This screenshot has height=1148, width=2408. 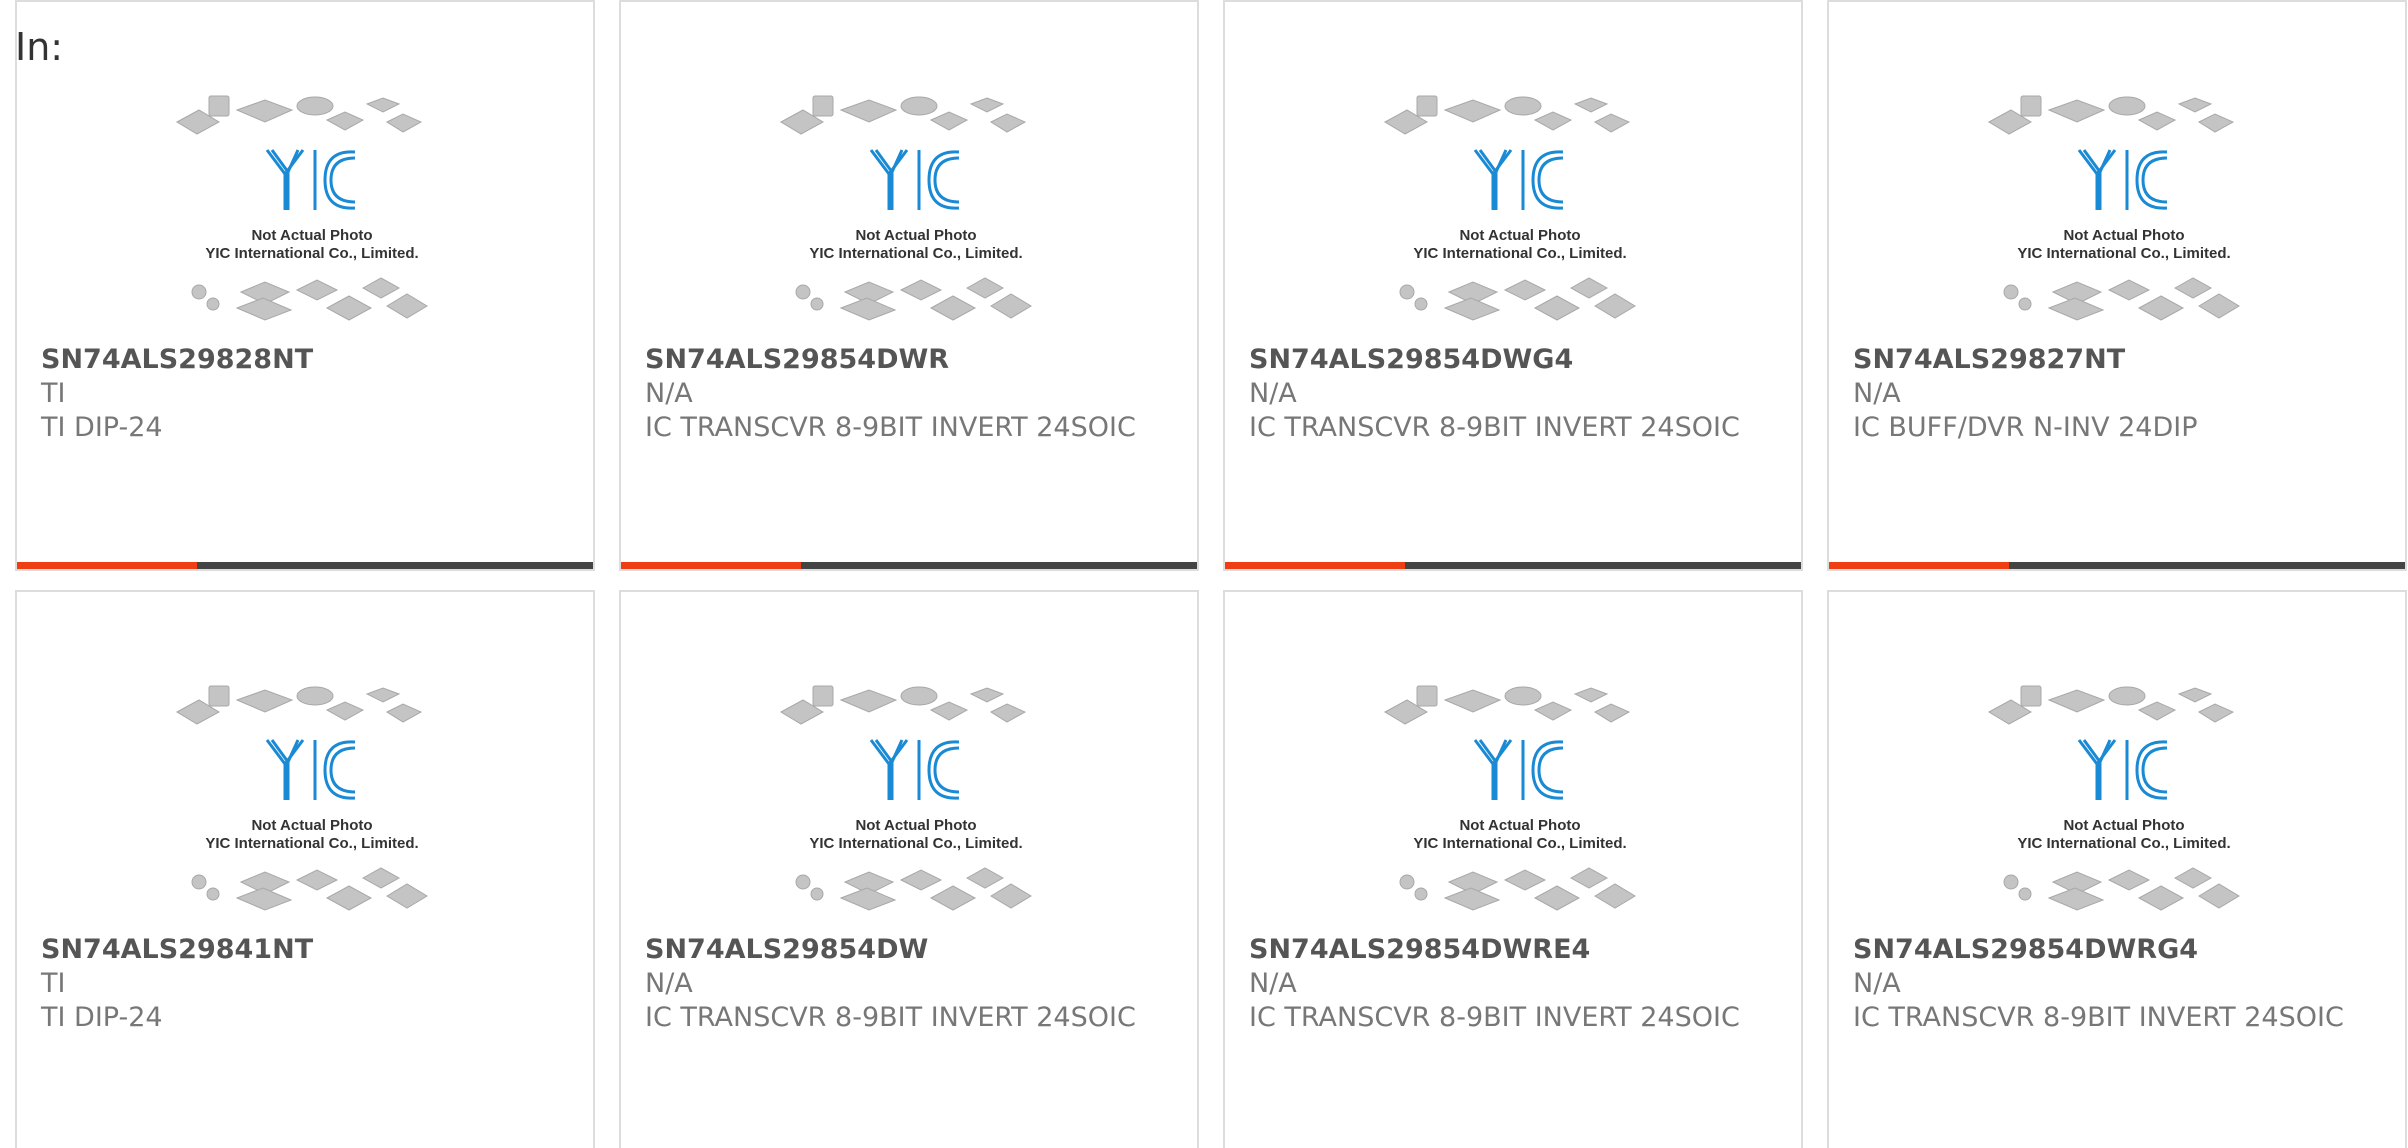 I want to click on part-number: SN74ALS29827NT, so click(x=1989, y=360).